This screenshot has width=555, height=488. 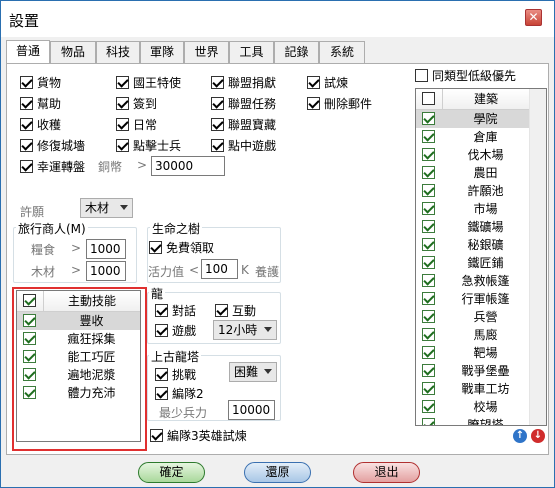 What do you see at coordinates (339, 103) in the screenshot?
I see `delete-mail-checkbox: 刪除郵件` at bounding box center [339, 103].